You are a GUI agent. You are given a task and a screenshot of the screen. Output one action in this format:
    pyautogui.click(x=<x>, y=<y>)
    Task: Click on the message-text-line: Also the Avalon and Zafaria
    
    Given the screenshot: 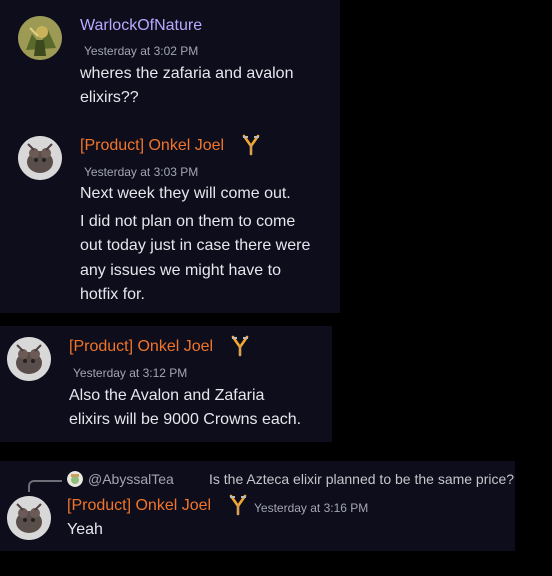 What is the action you would take?
    pyautogui.click(x=167, y=395)
    